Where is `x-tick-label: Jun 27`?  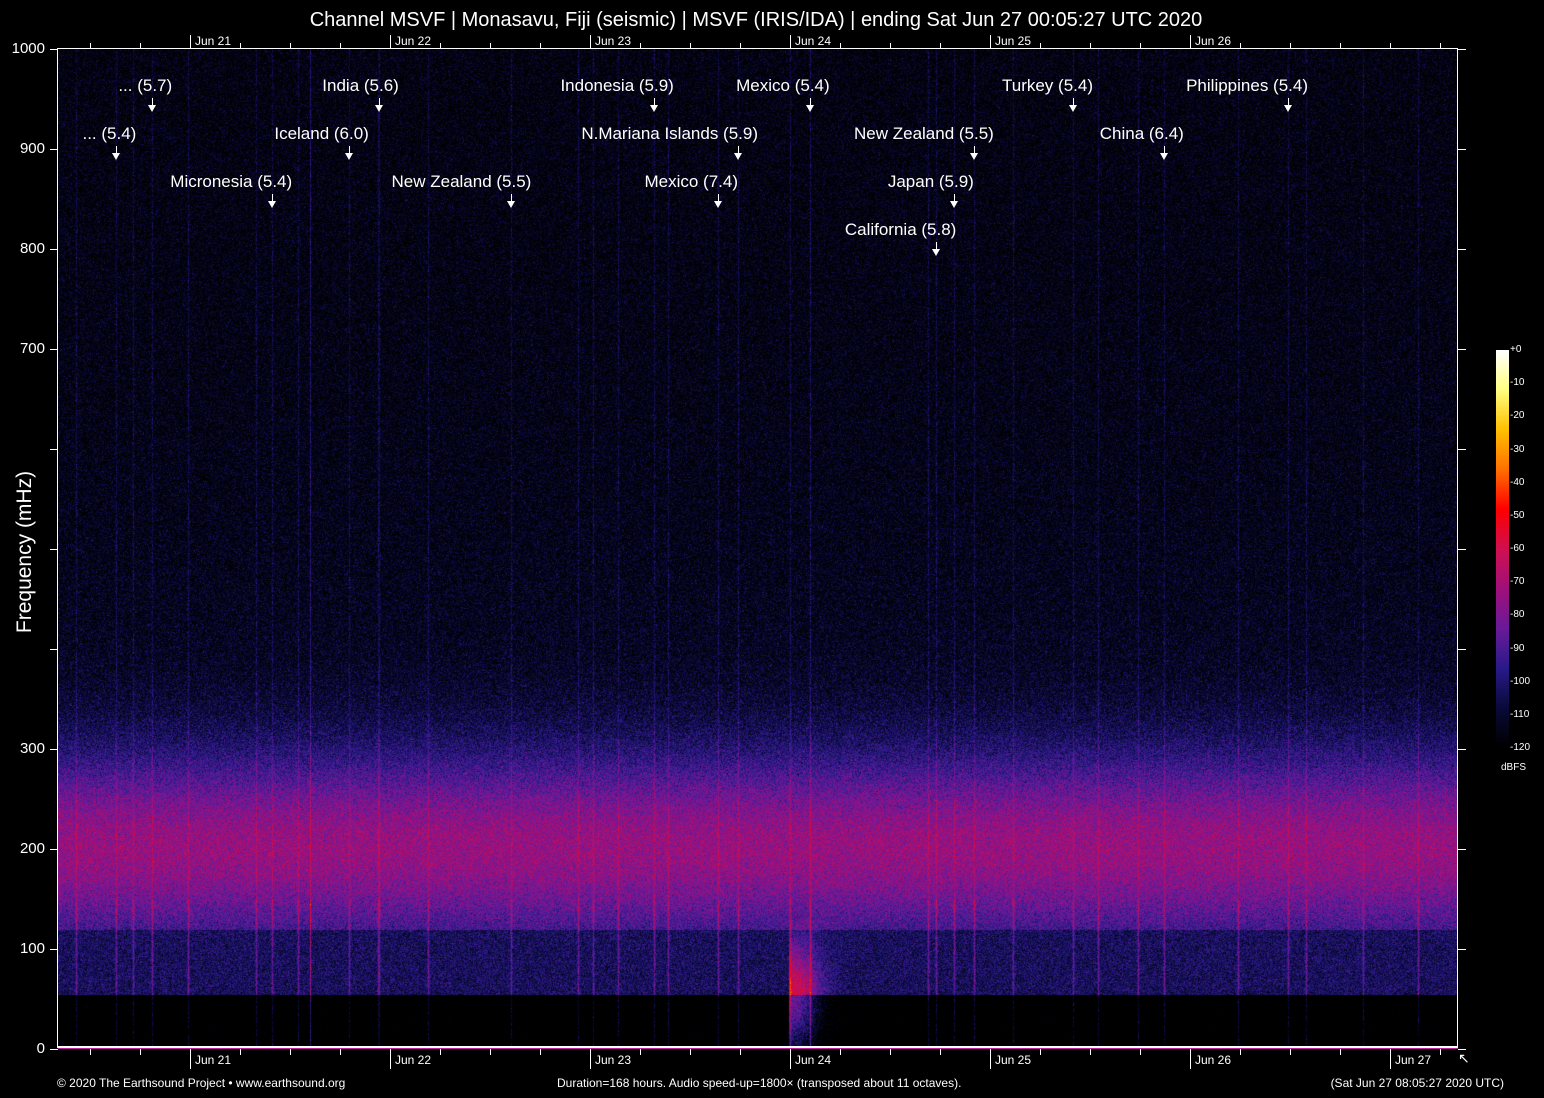
x-tick-label: Jun 27 is located at coordinates (1413, 1060).